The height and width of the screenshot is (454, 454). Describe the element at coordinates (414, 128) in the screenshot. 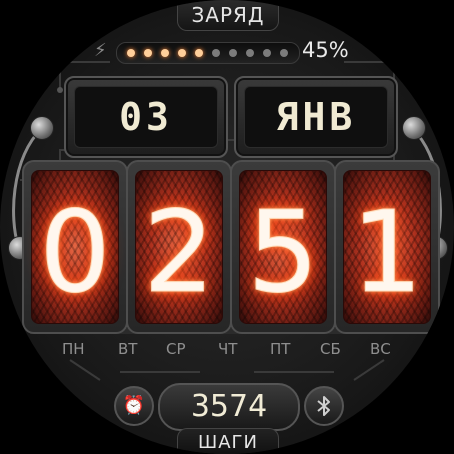

I see `connector-bolt-top-right` at that location.